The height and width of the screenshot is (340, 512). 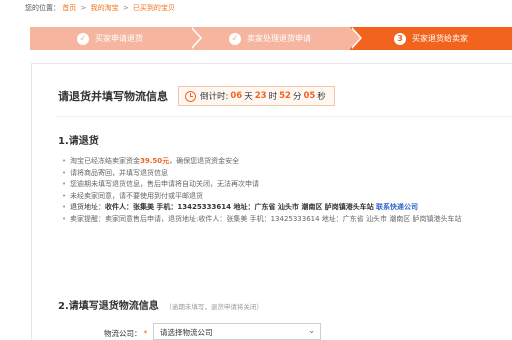 What do you see at coordinates (260, 96) in the screenshot?
I see `countdown-hours: 23` at bounding box center [260, 96].